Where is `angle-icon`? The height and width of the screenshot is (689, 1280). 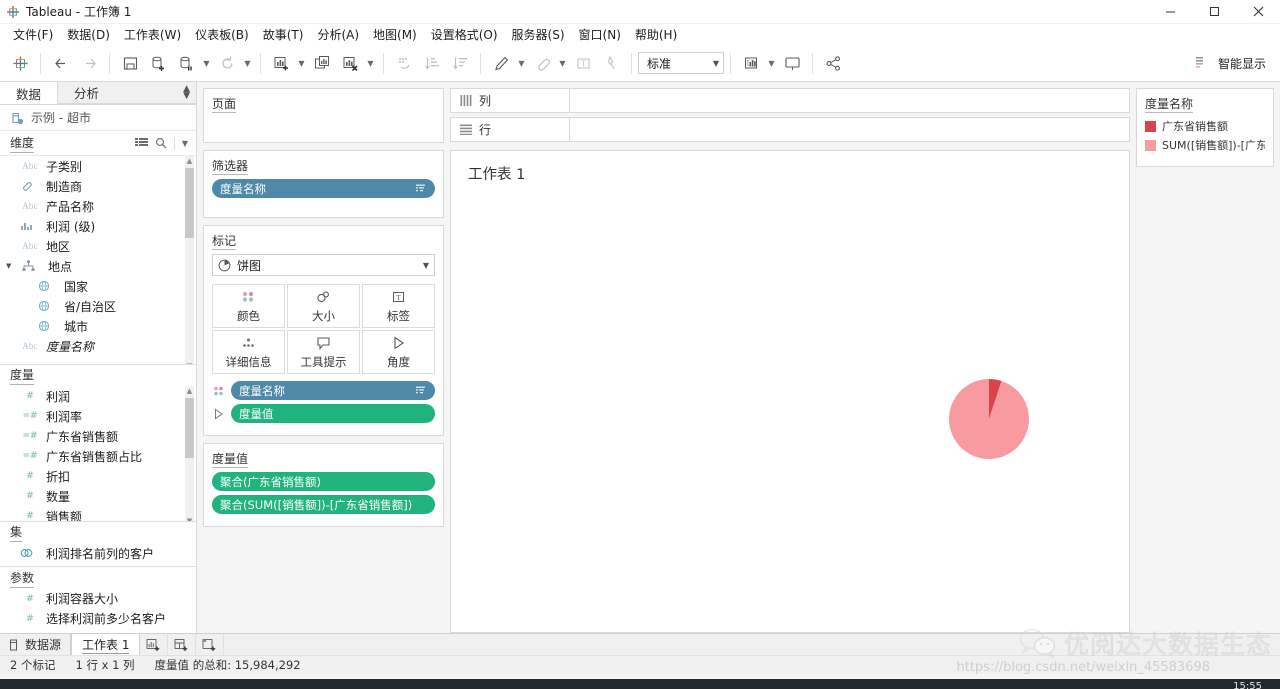 angle-icon is located at coordinates (219, 414).